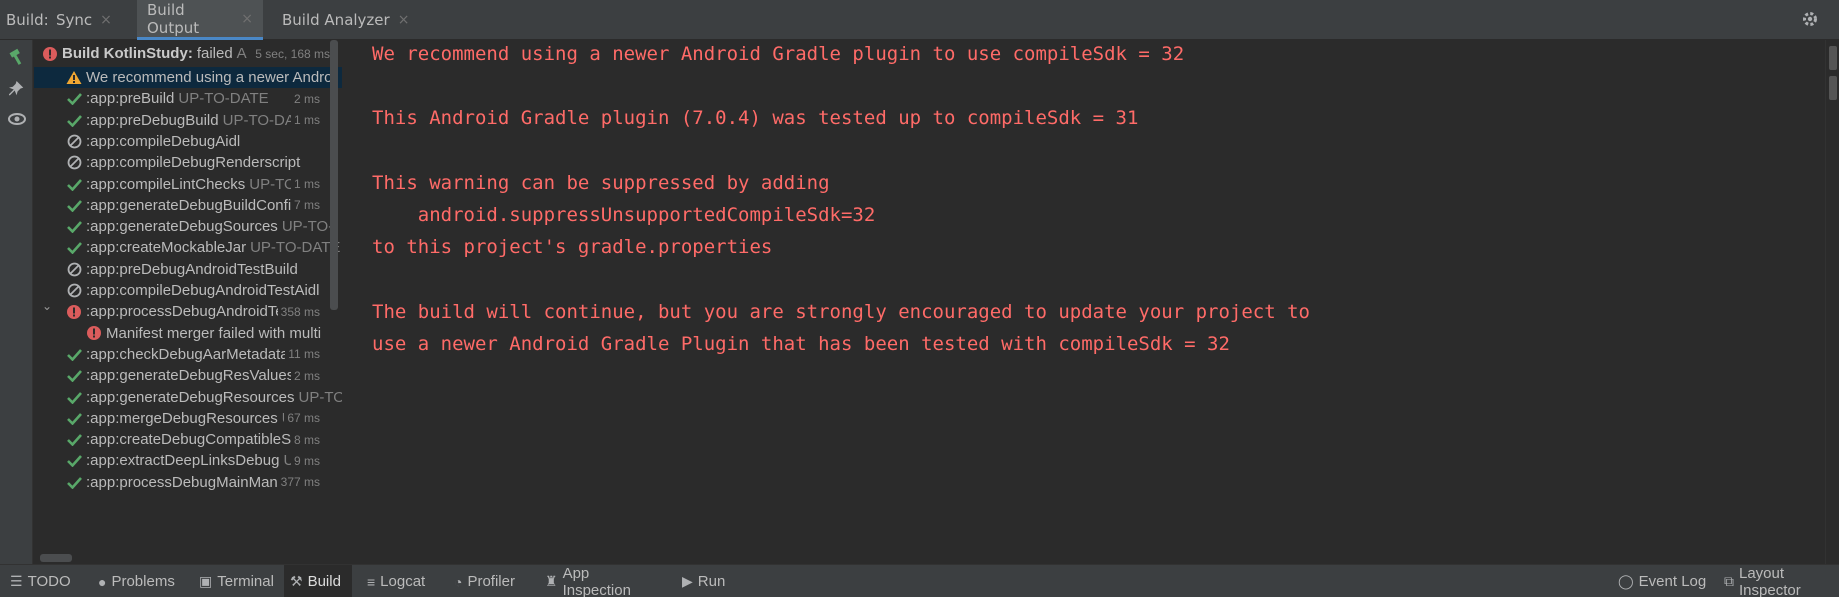  Describe the element at coordinates (152, 120) in the screenshot. I see `tree-row-label: :app:preDebugBuild` at that location.